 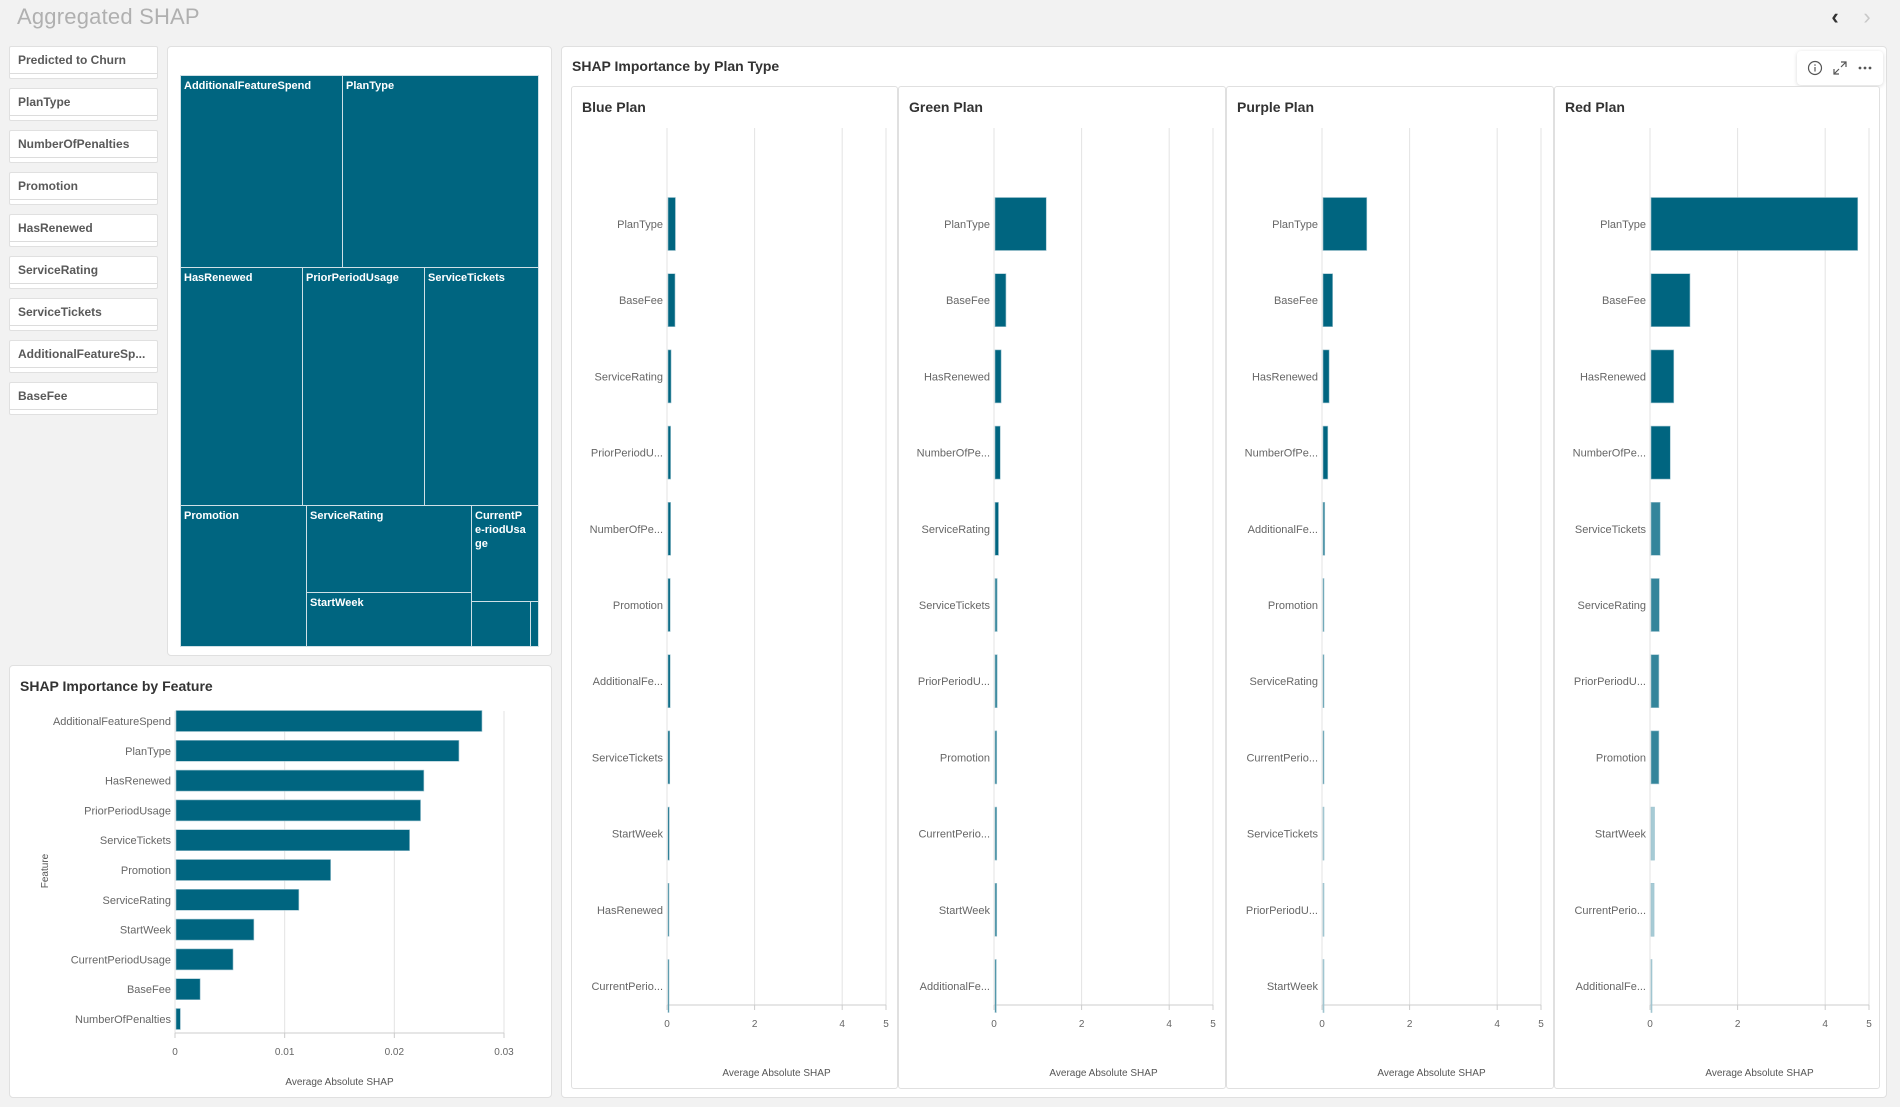 What do you see at coordinates (501, 624) in the screenshot?
I see `treemap-cell-basefee` at bounding box center [501, 624].